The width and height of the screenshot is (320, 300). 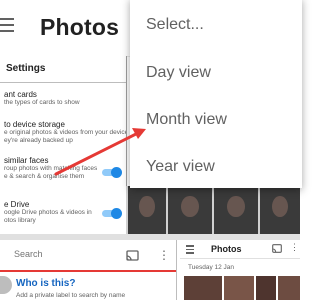 What do you see at coordinates (178, 73) in the screenshot?
I see `menu-item-day-view: Day view` at bounding box center [178, 73].